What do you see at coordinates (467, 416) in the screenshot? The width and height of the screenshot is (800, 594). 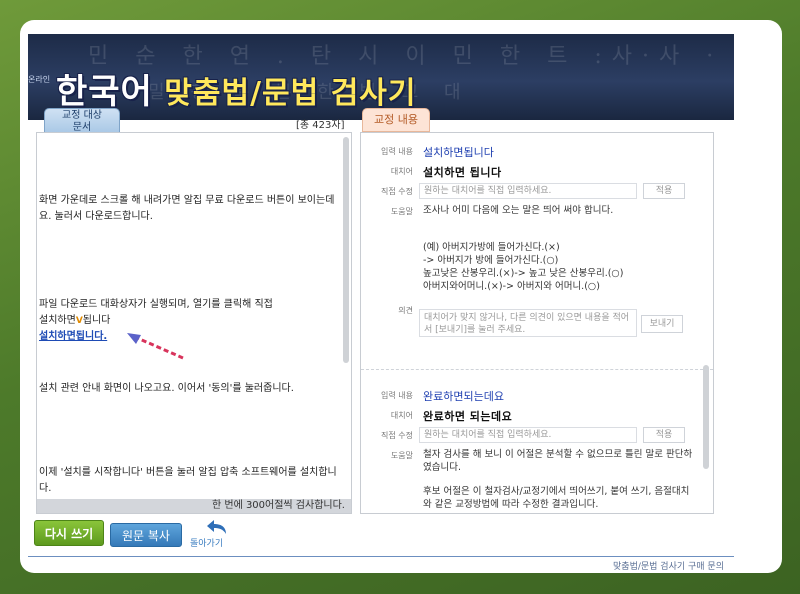 I see `replacement-word: 완료하면 되는데요` at bounding box center [467, 416].